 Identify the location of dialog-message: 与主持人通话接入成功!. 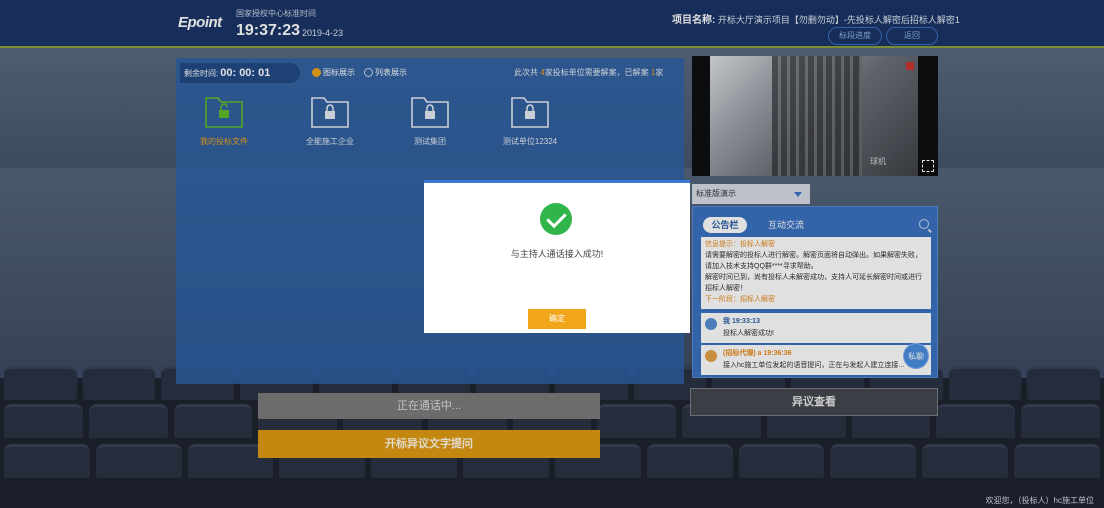
(557, 254).